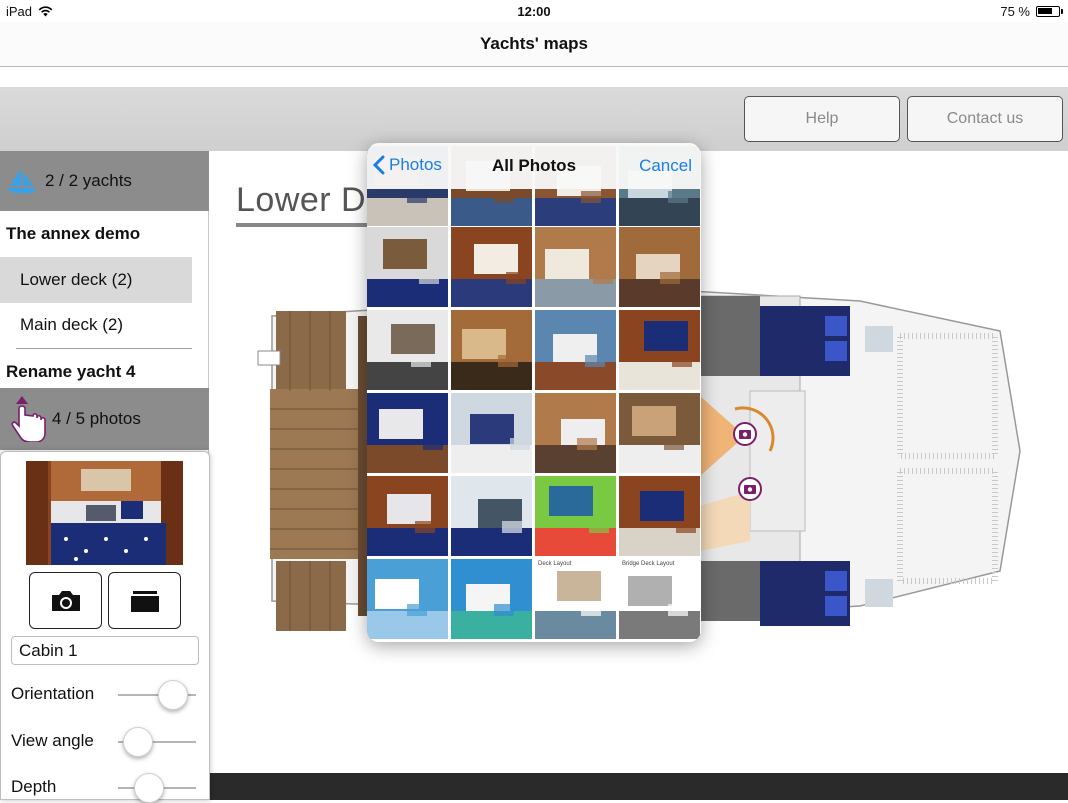 The width and height of the screenshot is (1068, 803). I want to click on page-title: Yachts' maps, so click(534, 43).